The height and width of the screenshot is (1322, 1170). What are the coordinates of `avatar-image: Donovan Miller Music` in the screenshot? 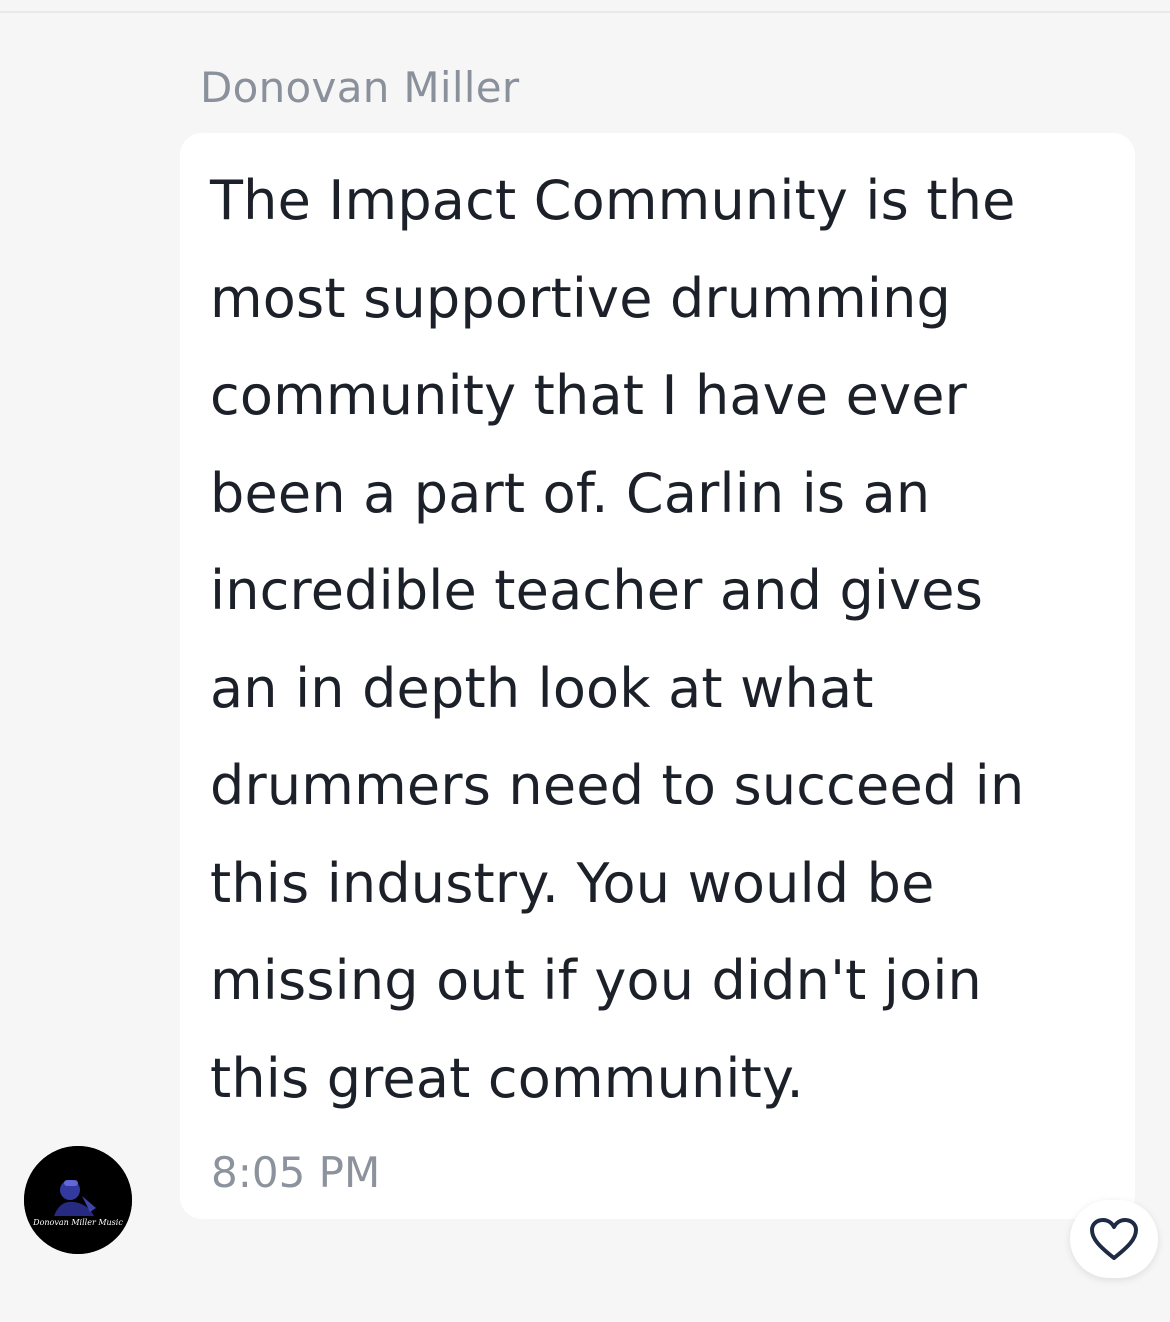 It's located at (78, 1200).